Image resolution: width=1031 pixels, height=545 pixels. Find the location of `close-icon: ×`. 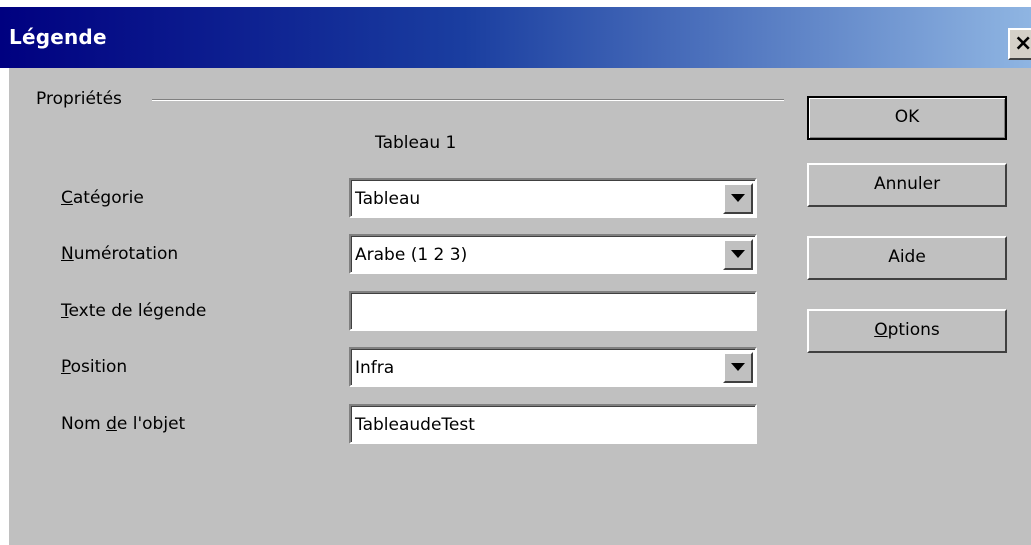

close-icon: × is located at coordinates (1022, 43).